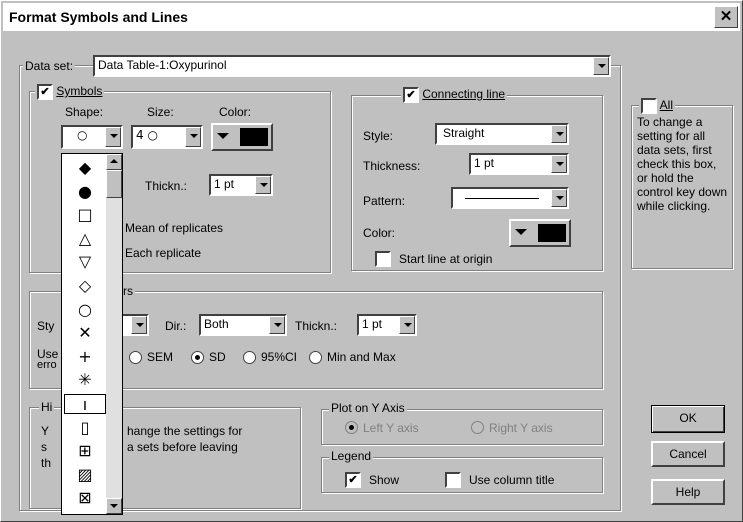 This screenshot has height=522, width=743. I want to click on show-legend-checkbox: ✔, so click(353, 480).